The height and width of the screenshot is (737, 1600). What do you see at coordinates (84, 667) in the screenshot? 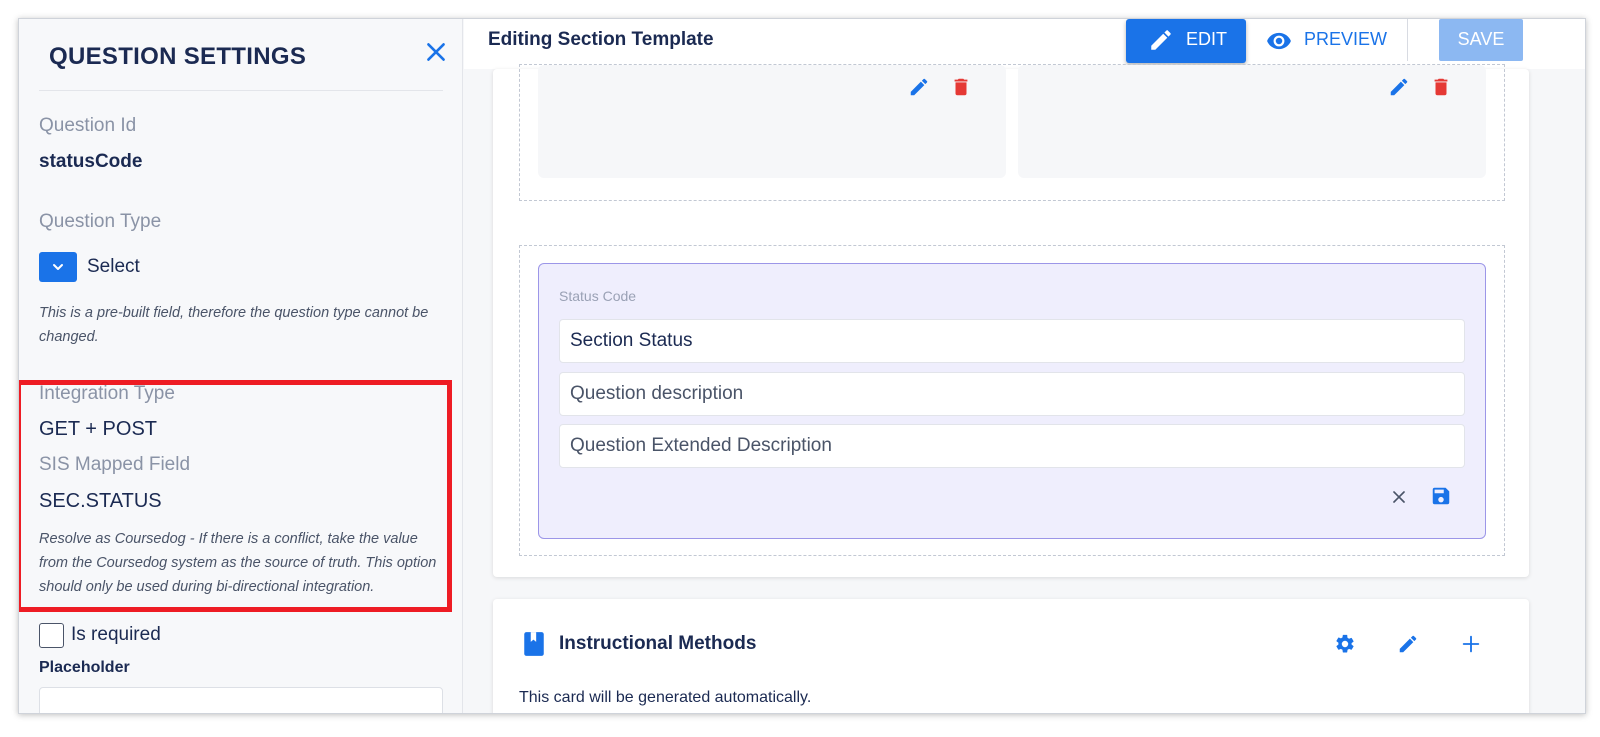
I see `placeholder-label: Placeholder` at bounding box center [84, 667].